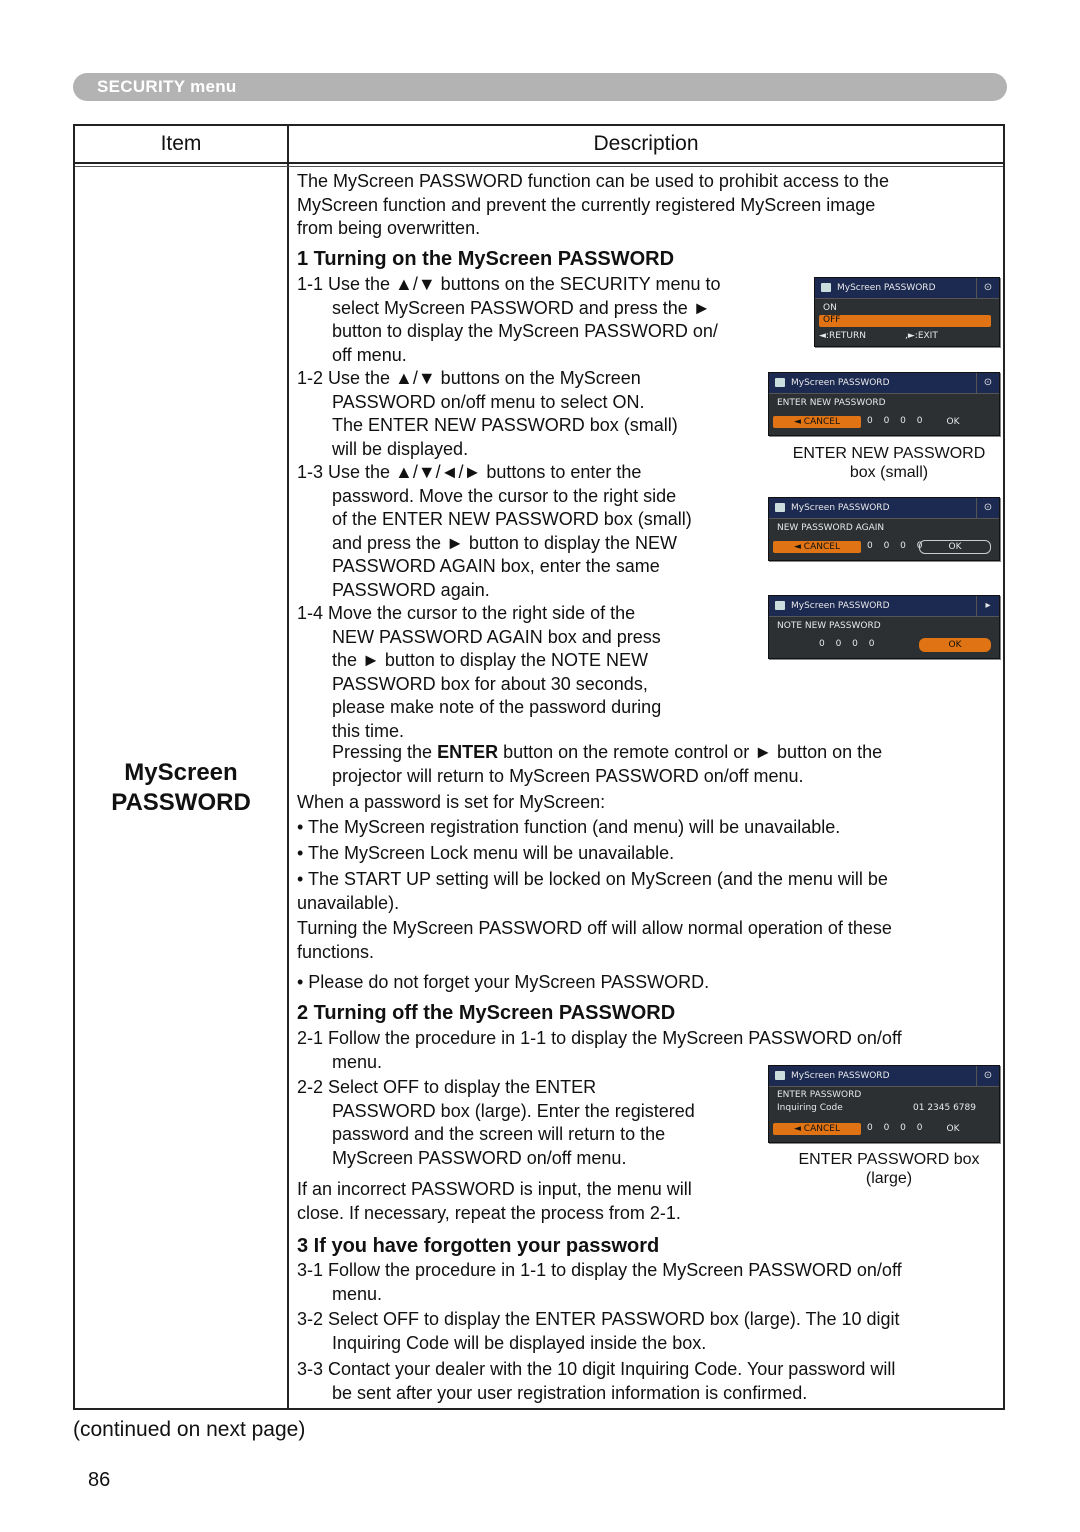 The image size is (1080, 1532). I want to click on page-number: 86, so click(99, 1480).